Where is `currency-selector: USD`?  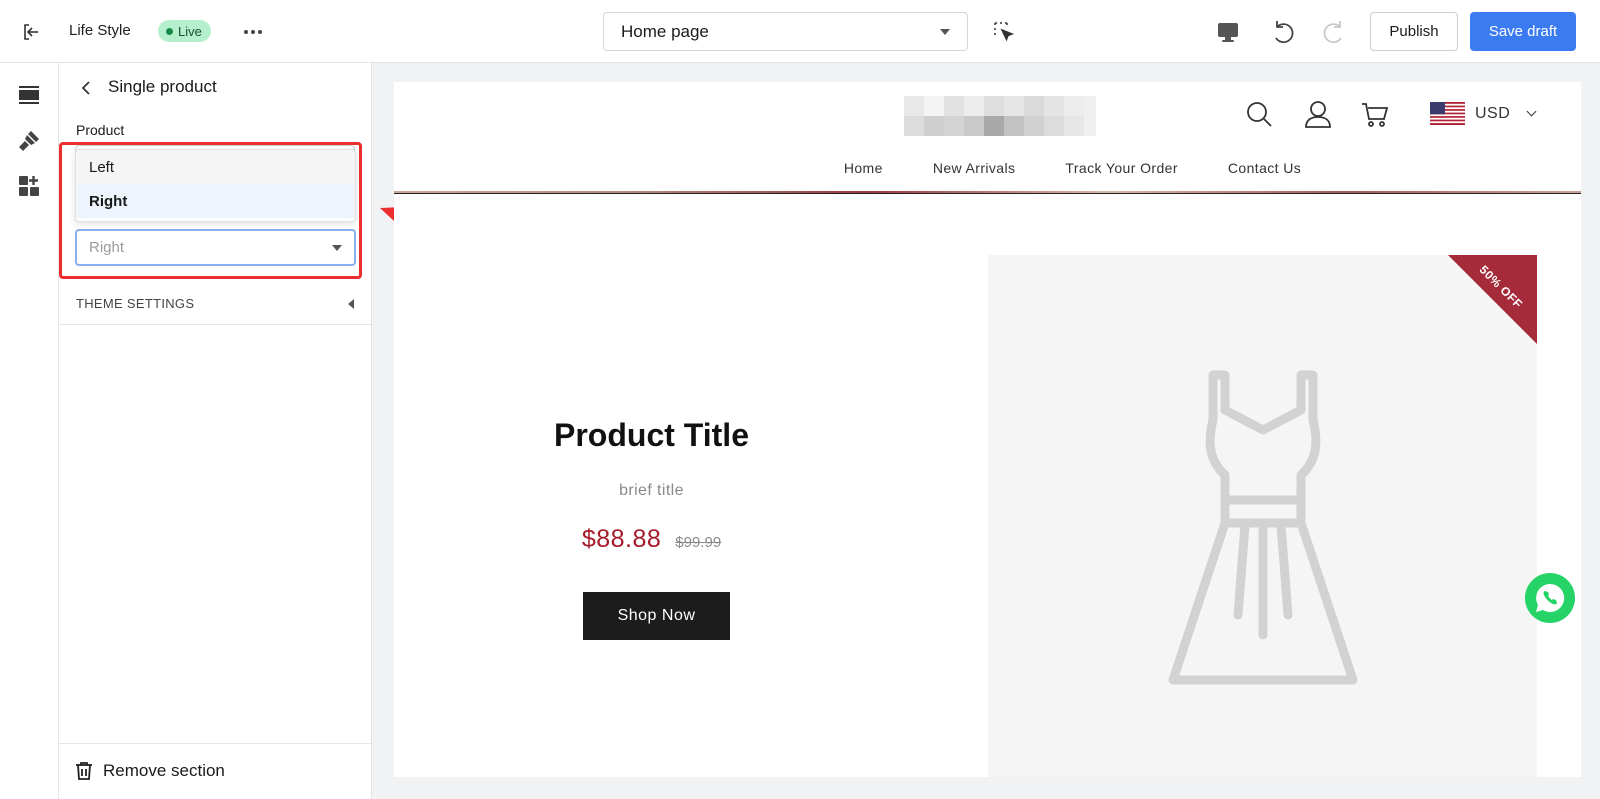 currency-selector: USD is located at coordinates (1483, 113).